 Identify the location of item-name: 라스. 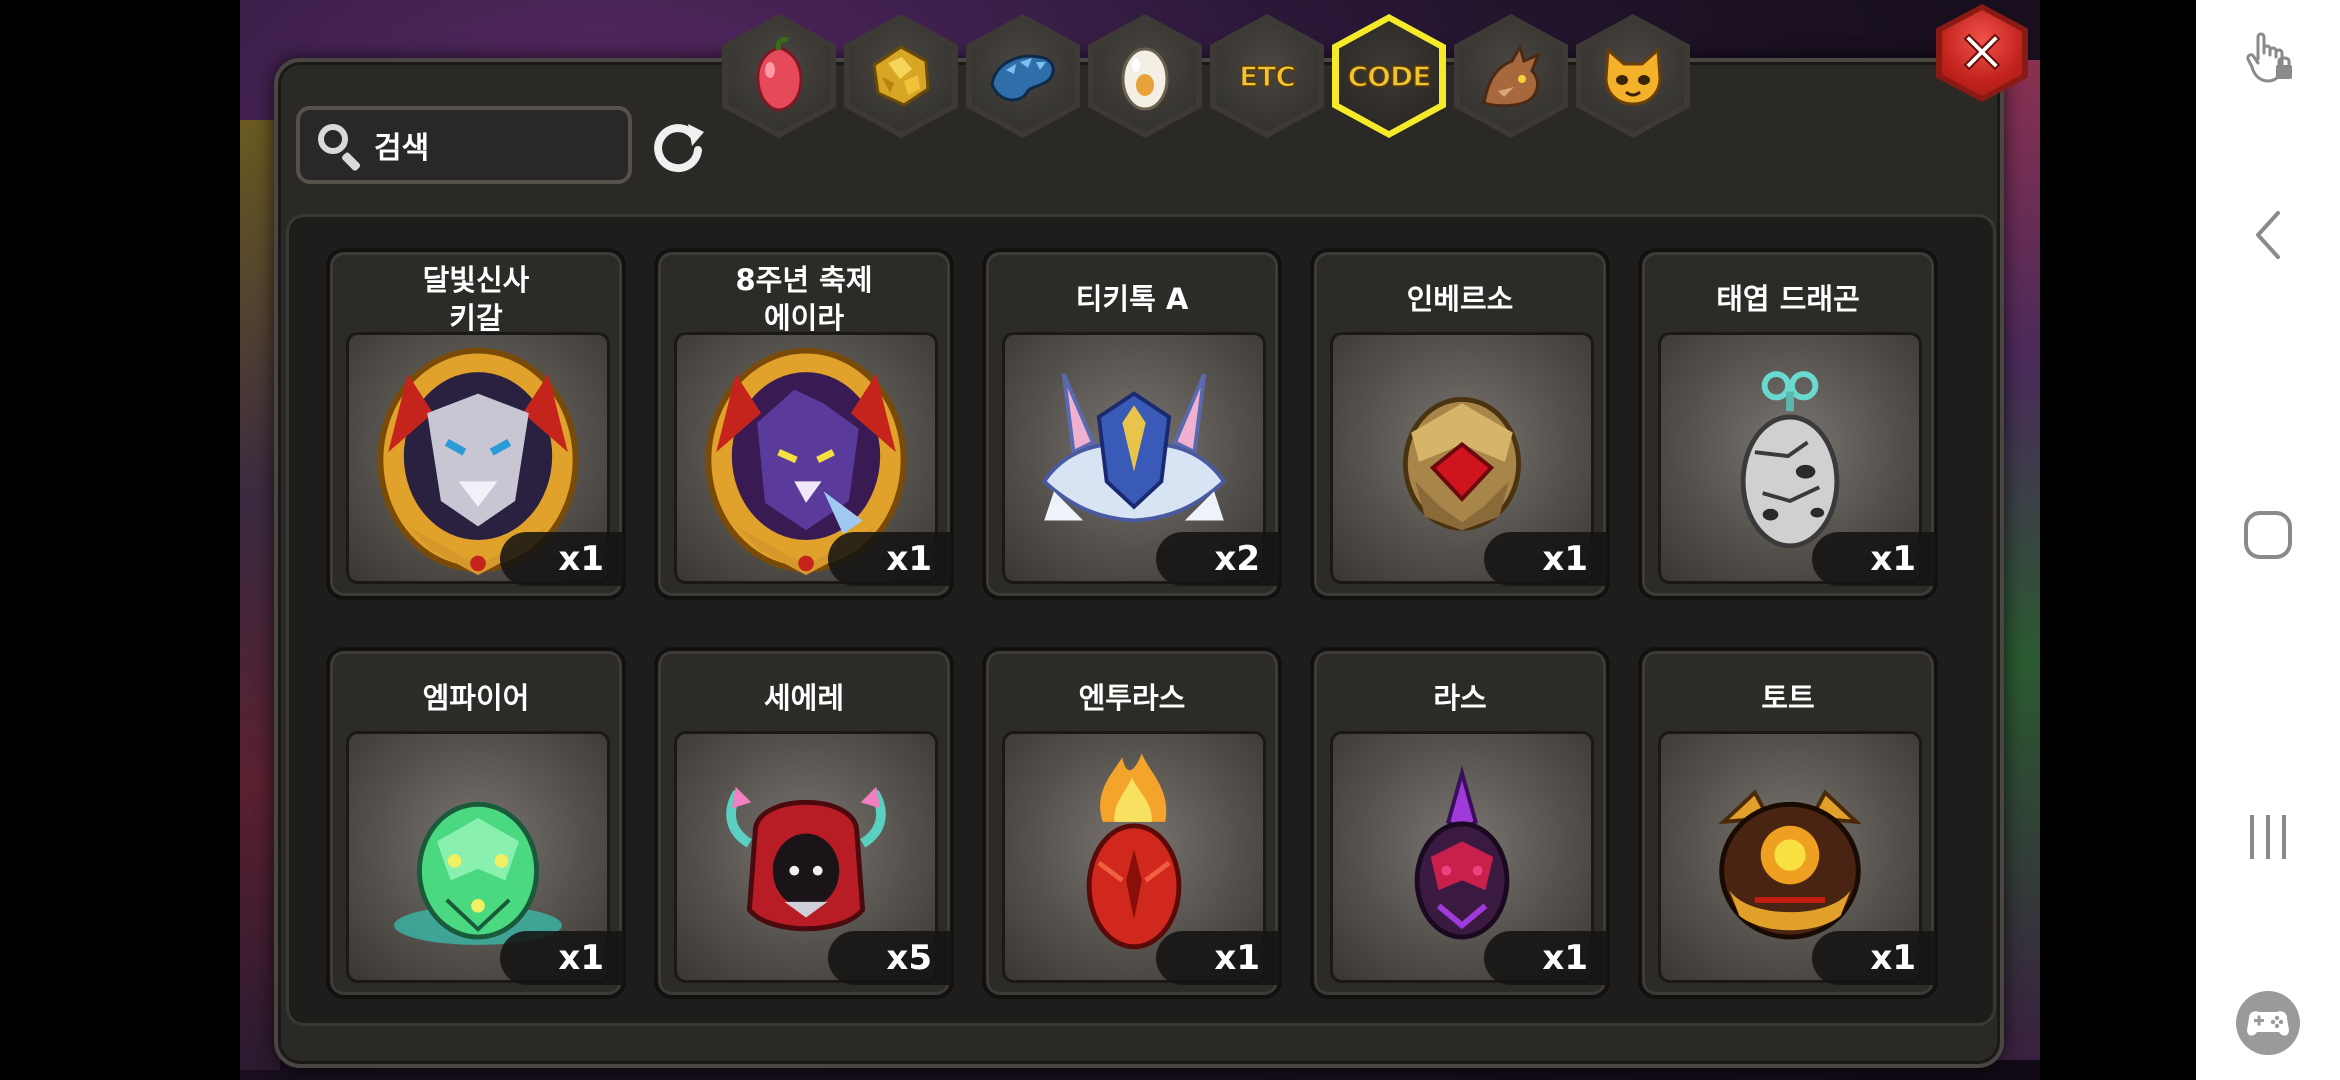
(1460, 698).